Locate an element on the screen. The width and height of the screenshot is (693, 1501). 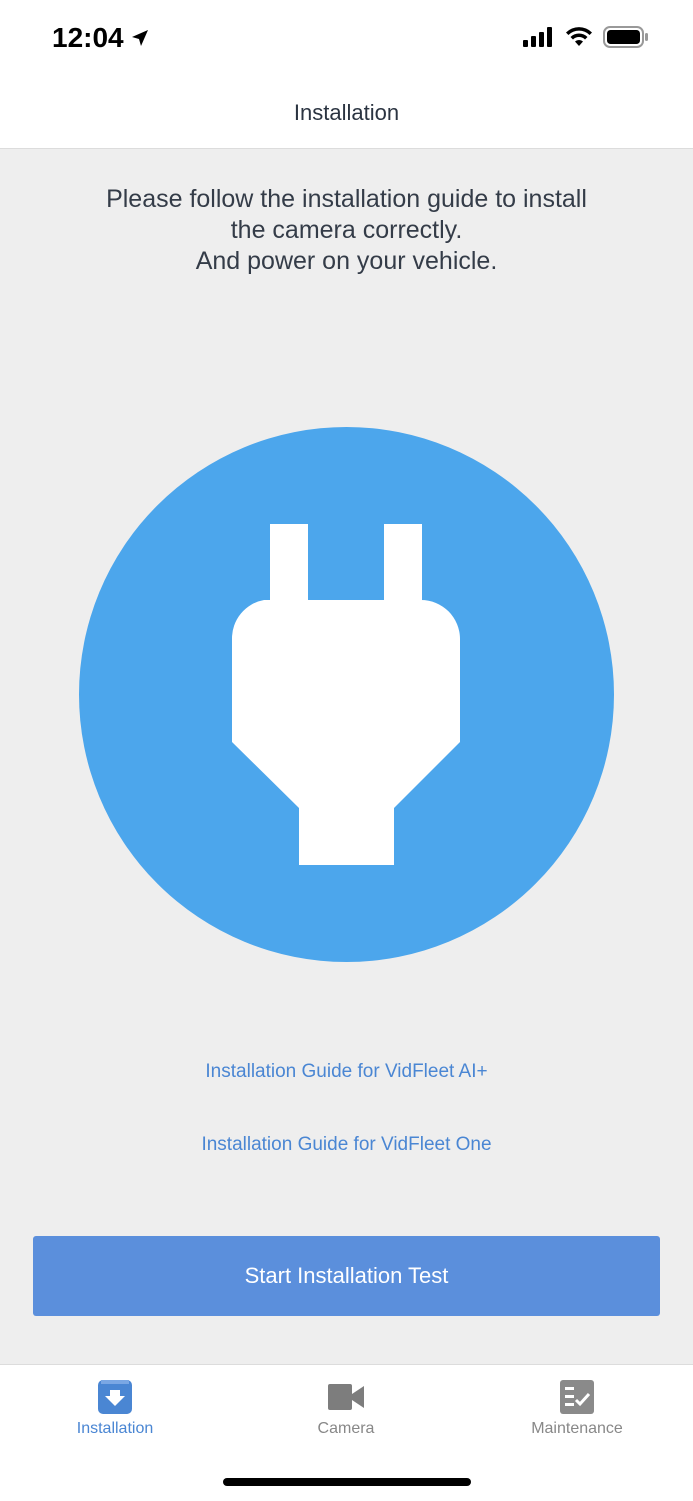
tab-installation: Installation is located at coordinates (115, 1412).